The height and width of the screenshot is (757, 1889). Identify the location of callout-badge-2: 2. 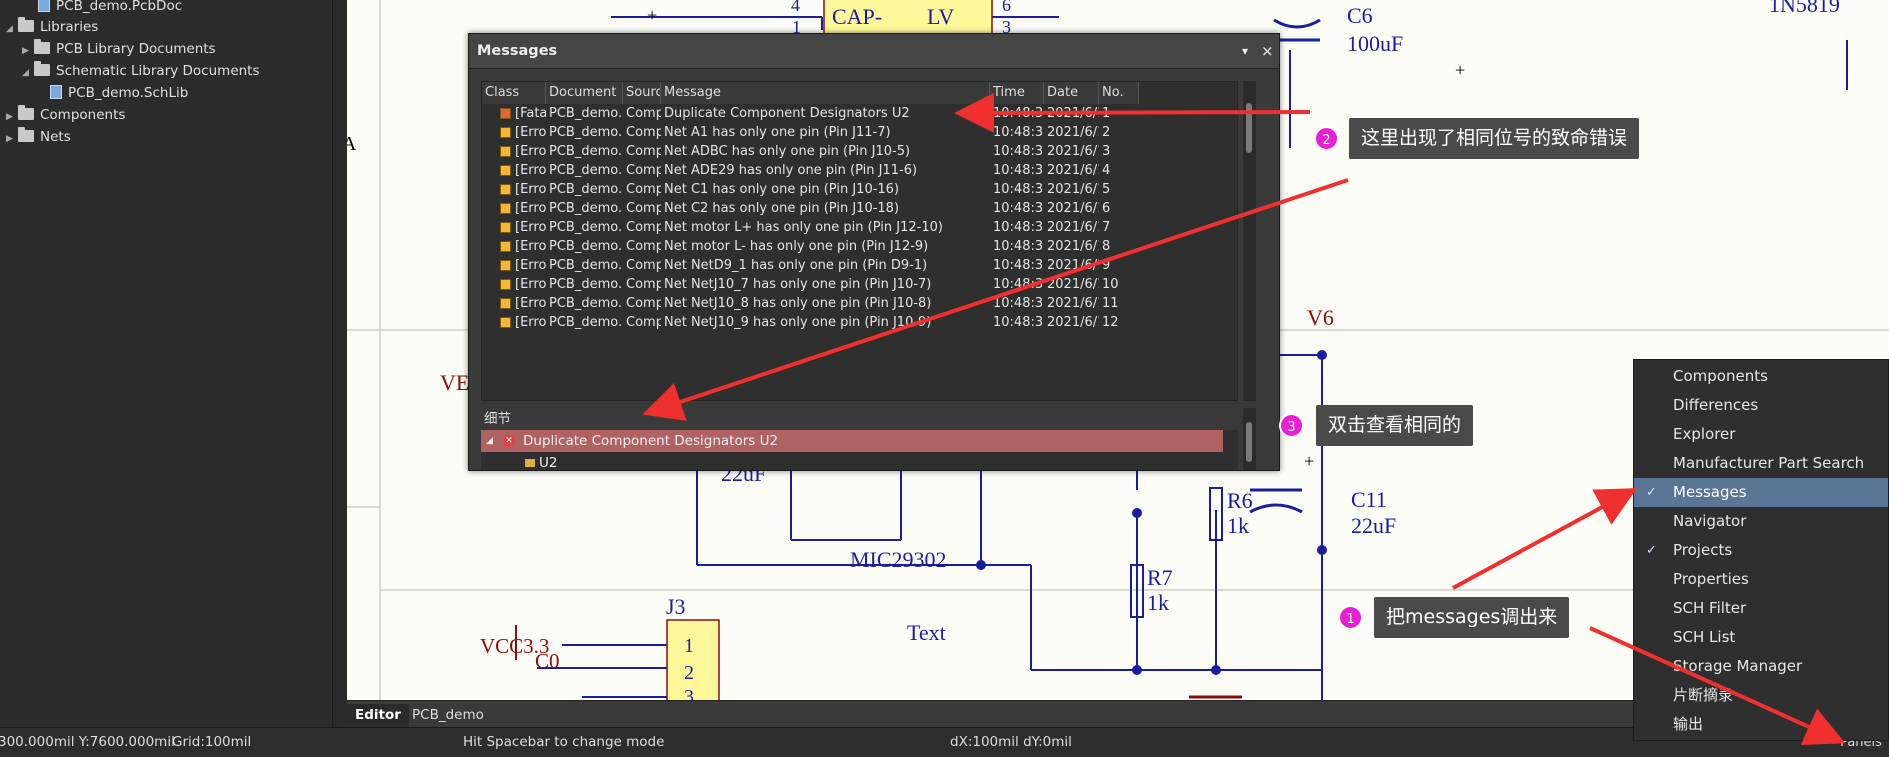
(1326, 138).